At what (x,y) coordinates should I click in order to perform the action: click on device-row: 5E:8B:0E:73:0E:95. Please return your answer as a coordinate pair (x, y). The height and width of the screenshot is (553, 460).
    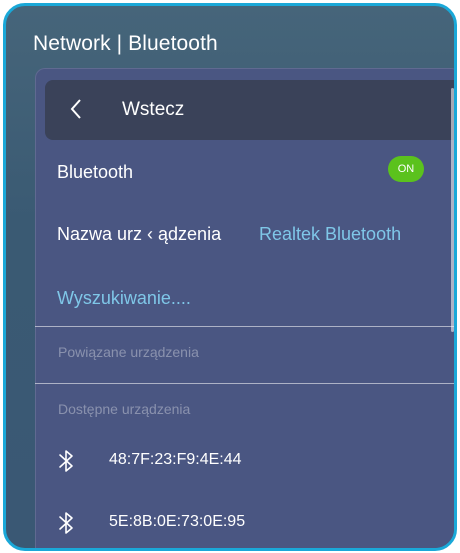
    Looking at the image, I should click on (244, 523).